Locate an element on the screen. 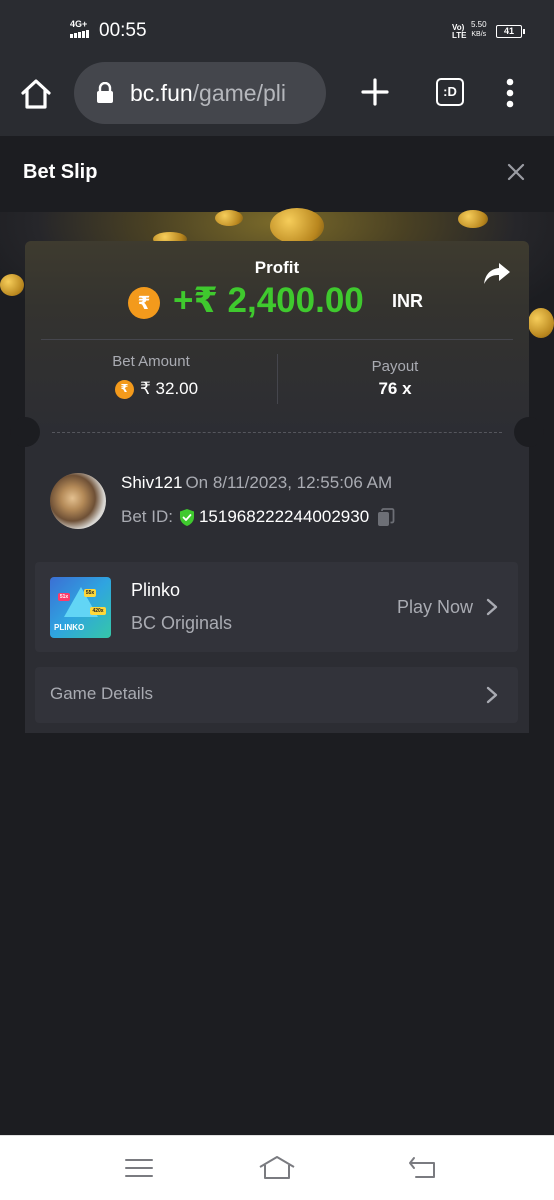  tabs-button: :D is located at coordinates (450, 92).